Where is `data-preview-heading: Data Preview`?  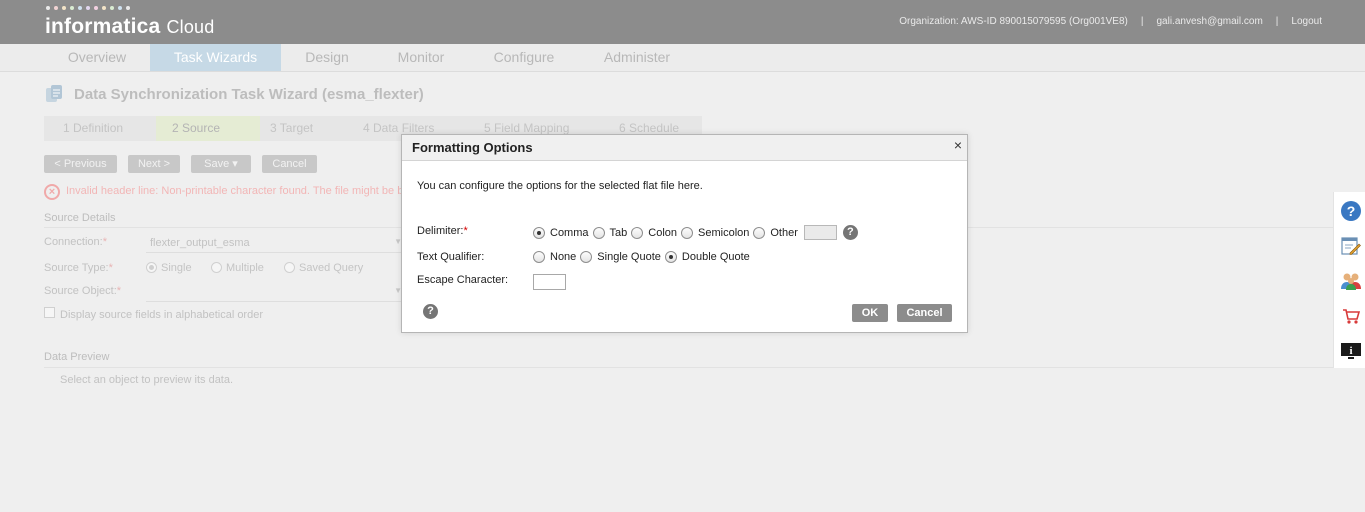 data-preview-heading: Data Preview is located at coordinates (77, 357).